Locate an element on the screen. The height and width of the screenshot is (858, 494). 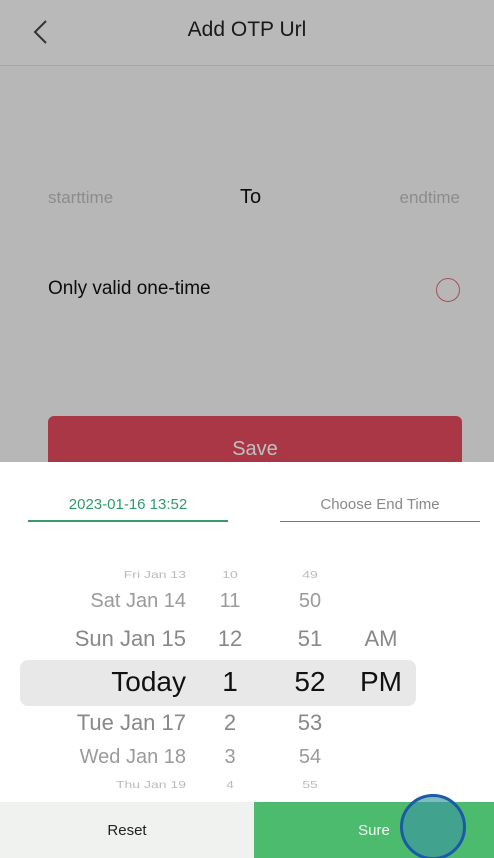
date-option: Sat Jan 14 is located at coordinates (138, 601).